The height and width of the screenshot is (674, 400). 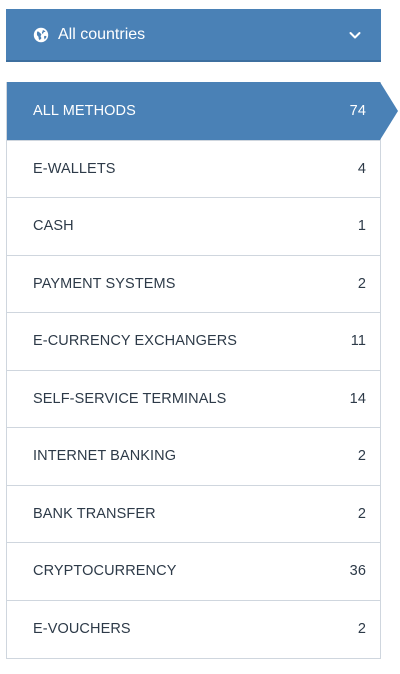 I want to click on method-label: E-CURRENCY EXCHANGERS, so click(x=135, y=341).